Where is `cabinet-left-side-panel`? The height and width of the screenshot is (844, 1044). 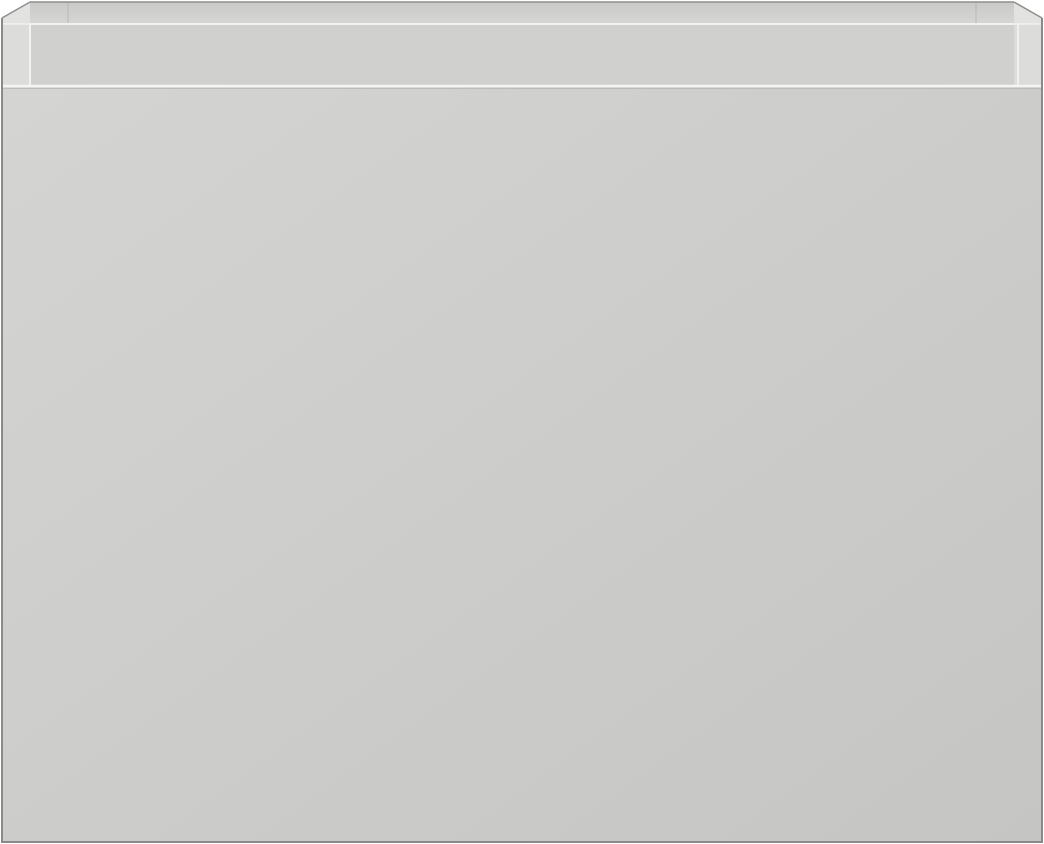
cabinet-left-side-panel is located at coordinates (16, 55).